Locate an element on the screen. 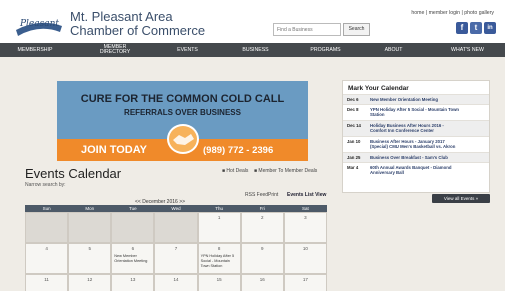 Image resolution: width=505 pixels, height=291 pixels. calendar-day-cell: 6 New Member Orientation Meeting is located at coordinates (133, 258).